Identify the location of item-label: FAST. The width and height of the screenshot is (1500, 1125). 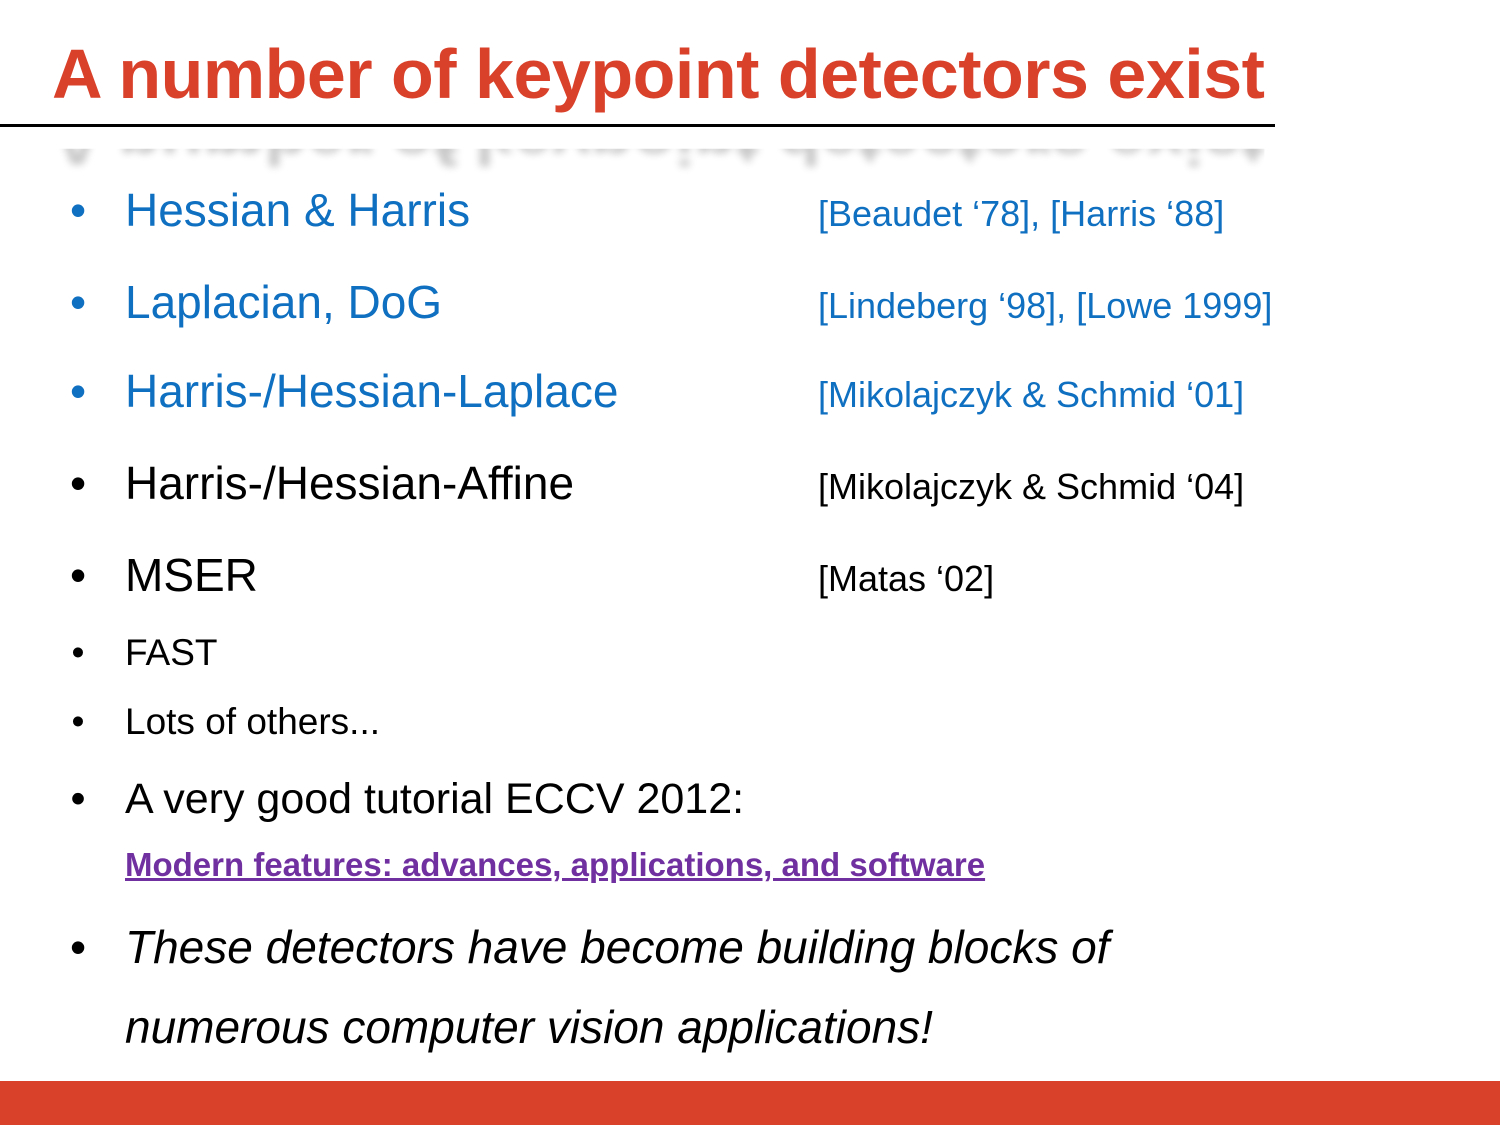
(171, 652).